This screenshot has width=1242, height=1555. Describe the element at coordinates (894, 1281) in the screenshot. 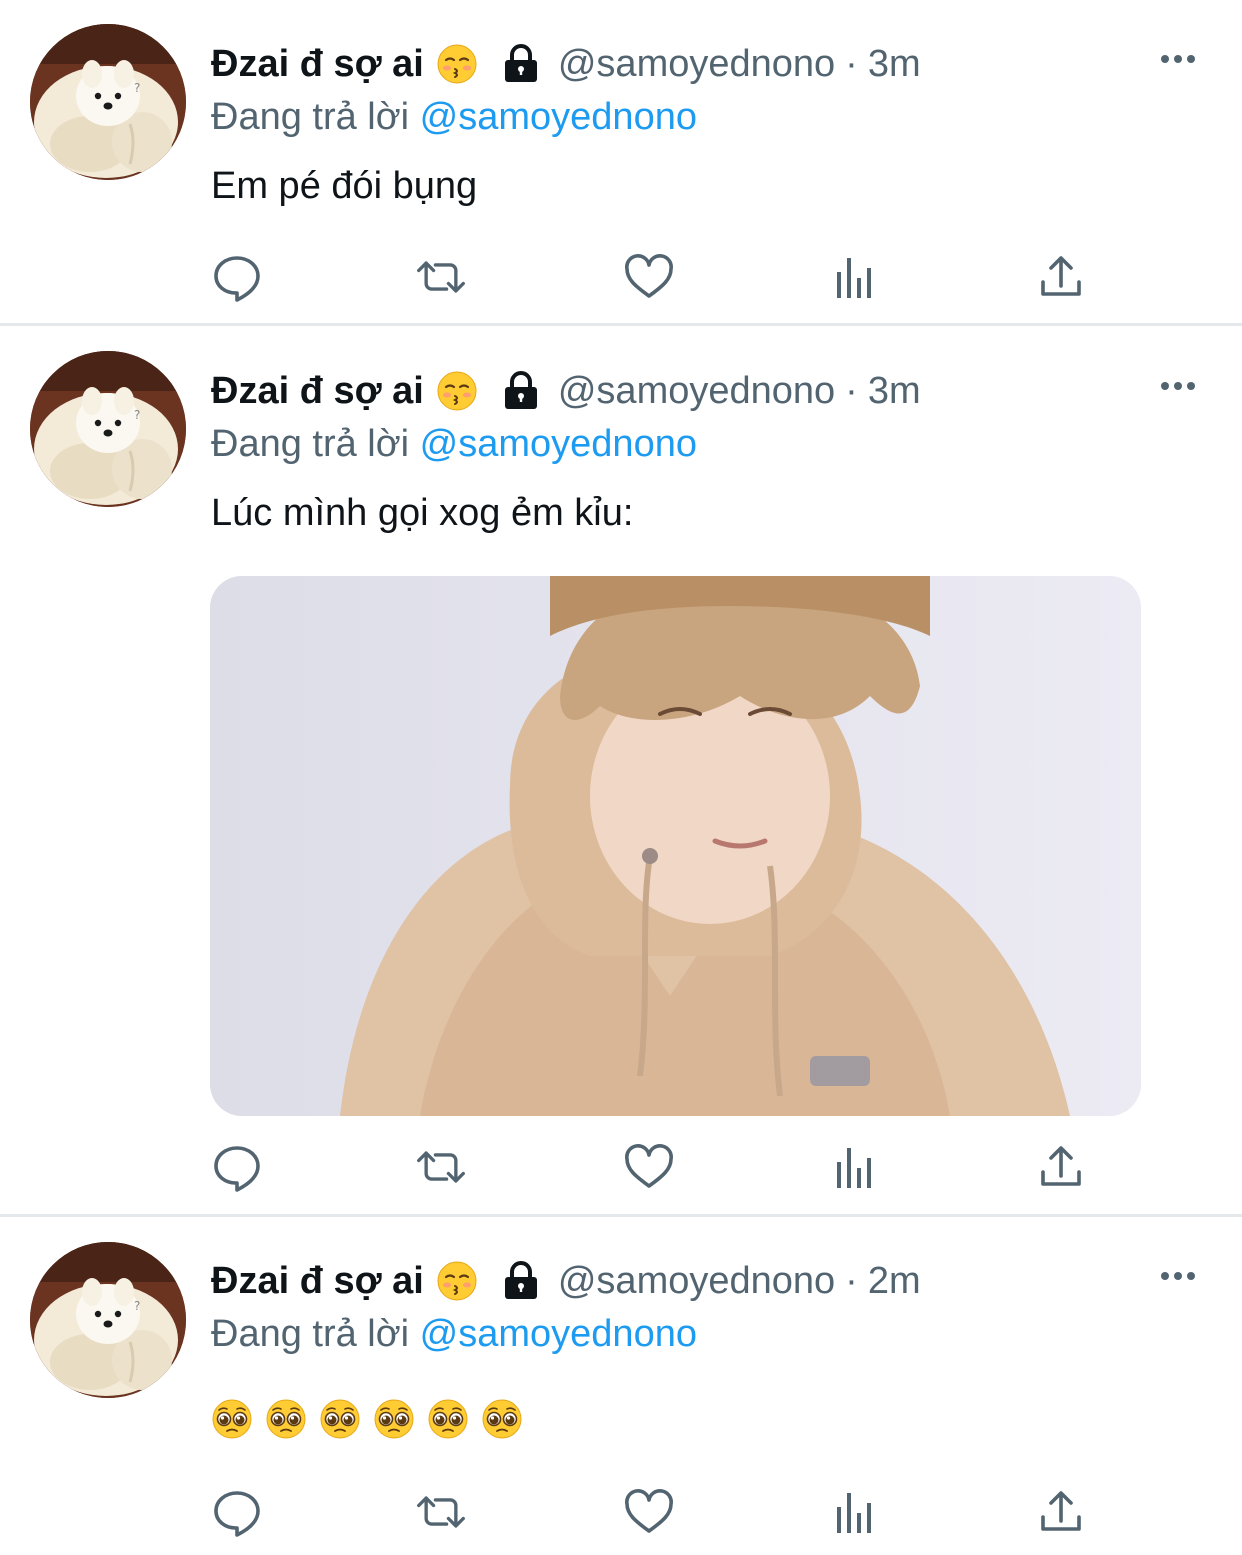

I see `timestamp: 2m` at that location.